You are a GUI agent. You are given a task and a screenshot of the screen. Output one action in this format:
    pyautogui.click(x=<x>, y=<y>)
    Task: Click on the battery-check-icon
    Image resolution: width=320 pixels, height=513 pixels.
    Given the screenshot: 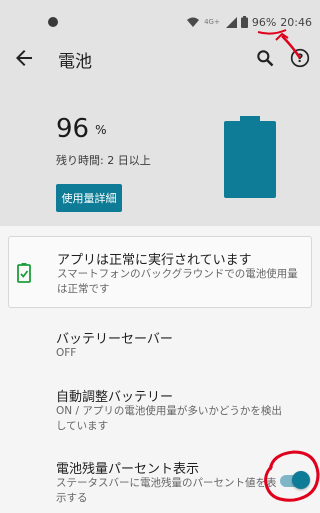 What is the action you would take?
    pyautogui.click(x=24, y=273)
    